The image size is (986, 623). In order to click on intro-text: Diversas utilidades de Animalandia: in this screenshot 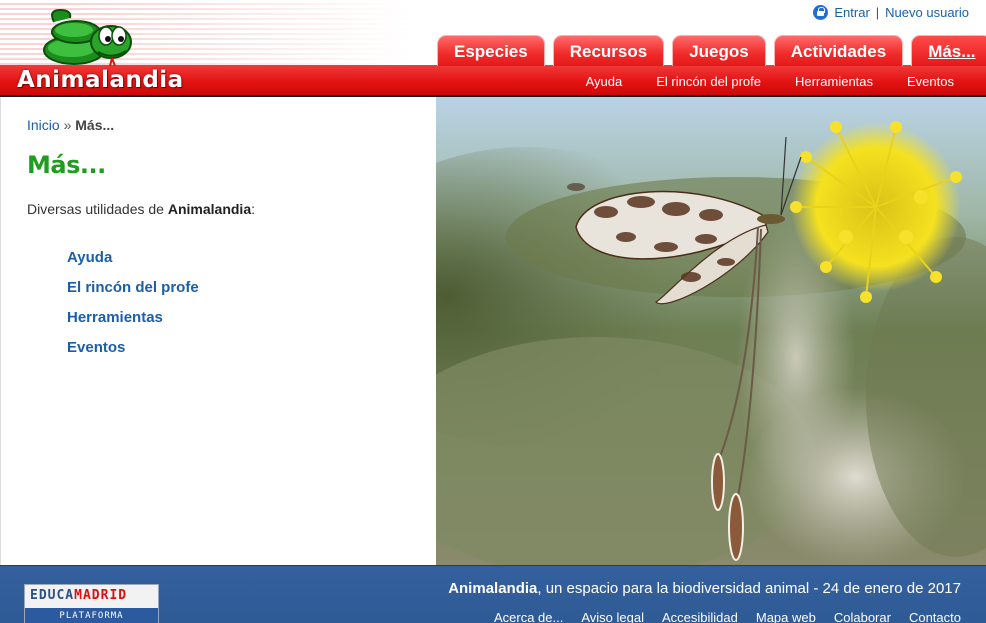, I will do `click(222, 209)`.